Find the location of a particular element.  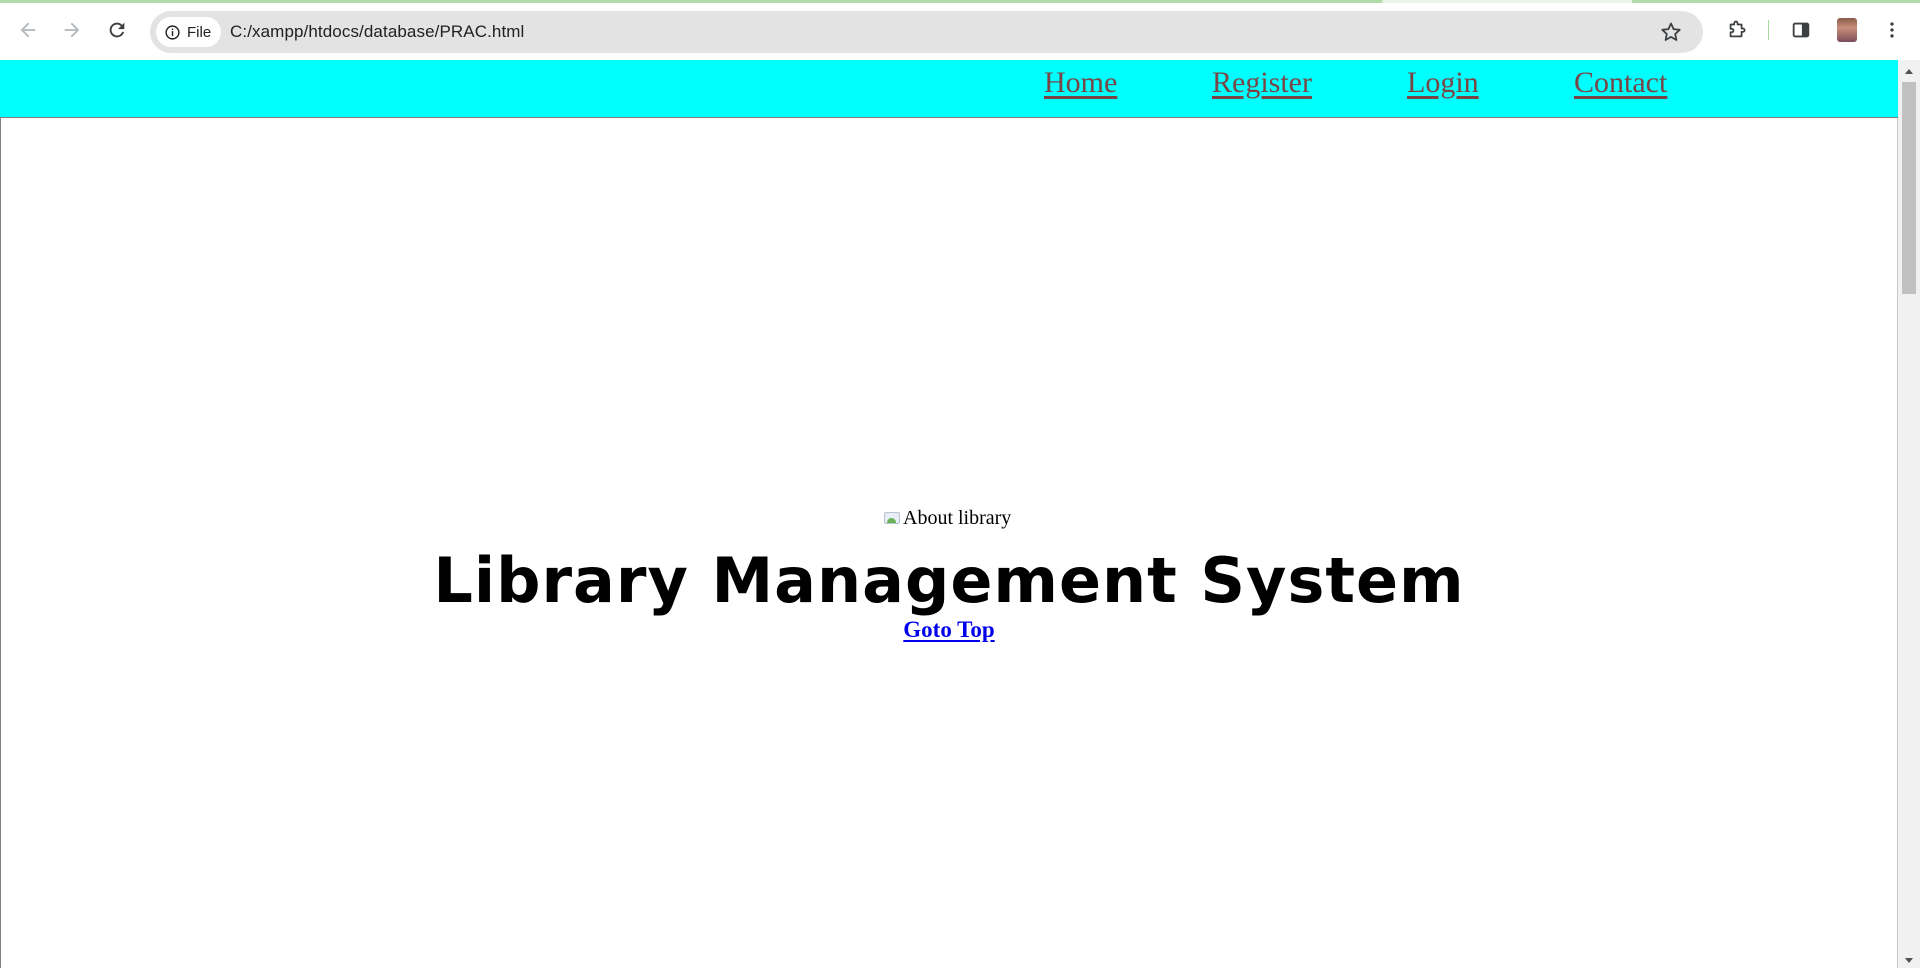

vertical-scrollbar is located at coordinates (1909, 514).